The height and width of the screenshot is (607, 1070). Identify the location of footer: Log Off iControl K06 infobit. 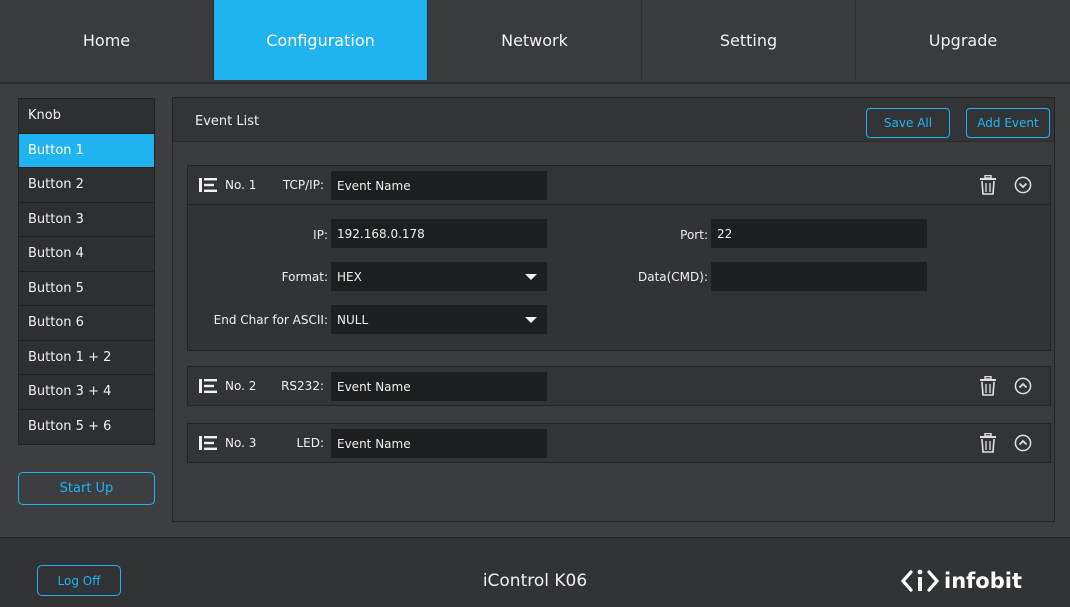
(535, 572).